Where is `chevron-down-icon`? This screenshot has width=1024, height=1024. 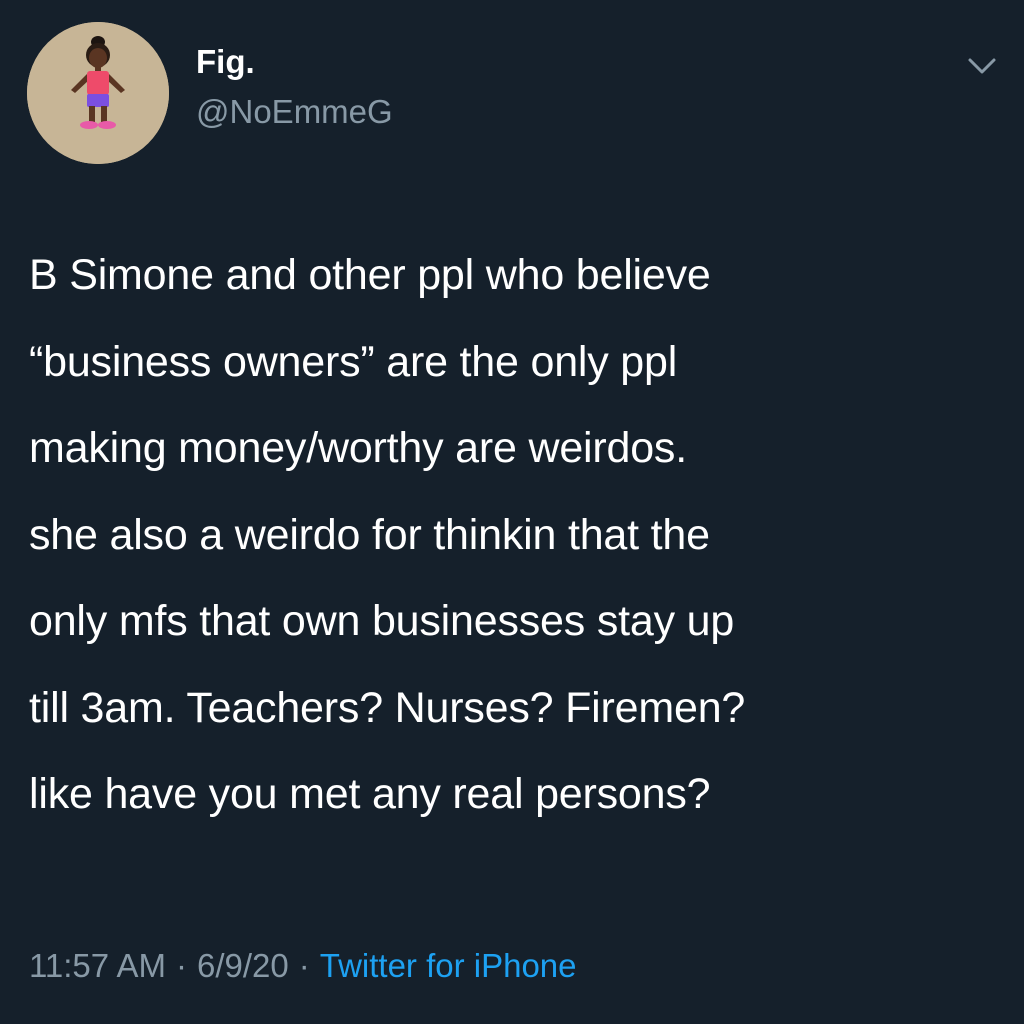
chevron-down-icon is located at coordinates (982, 66).